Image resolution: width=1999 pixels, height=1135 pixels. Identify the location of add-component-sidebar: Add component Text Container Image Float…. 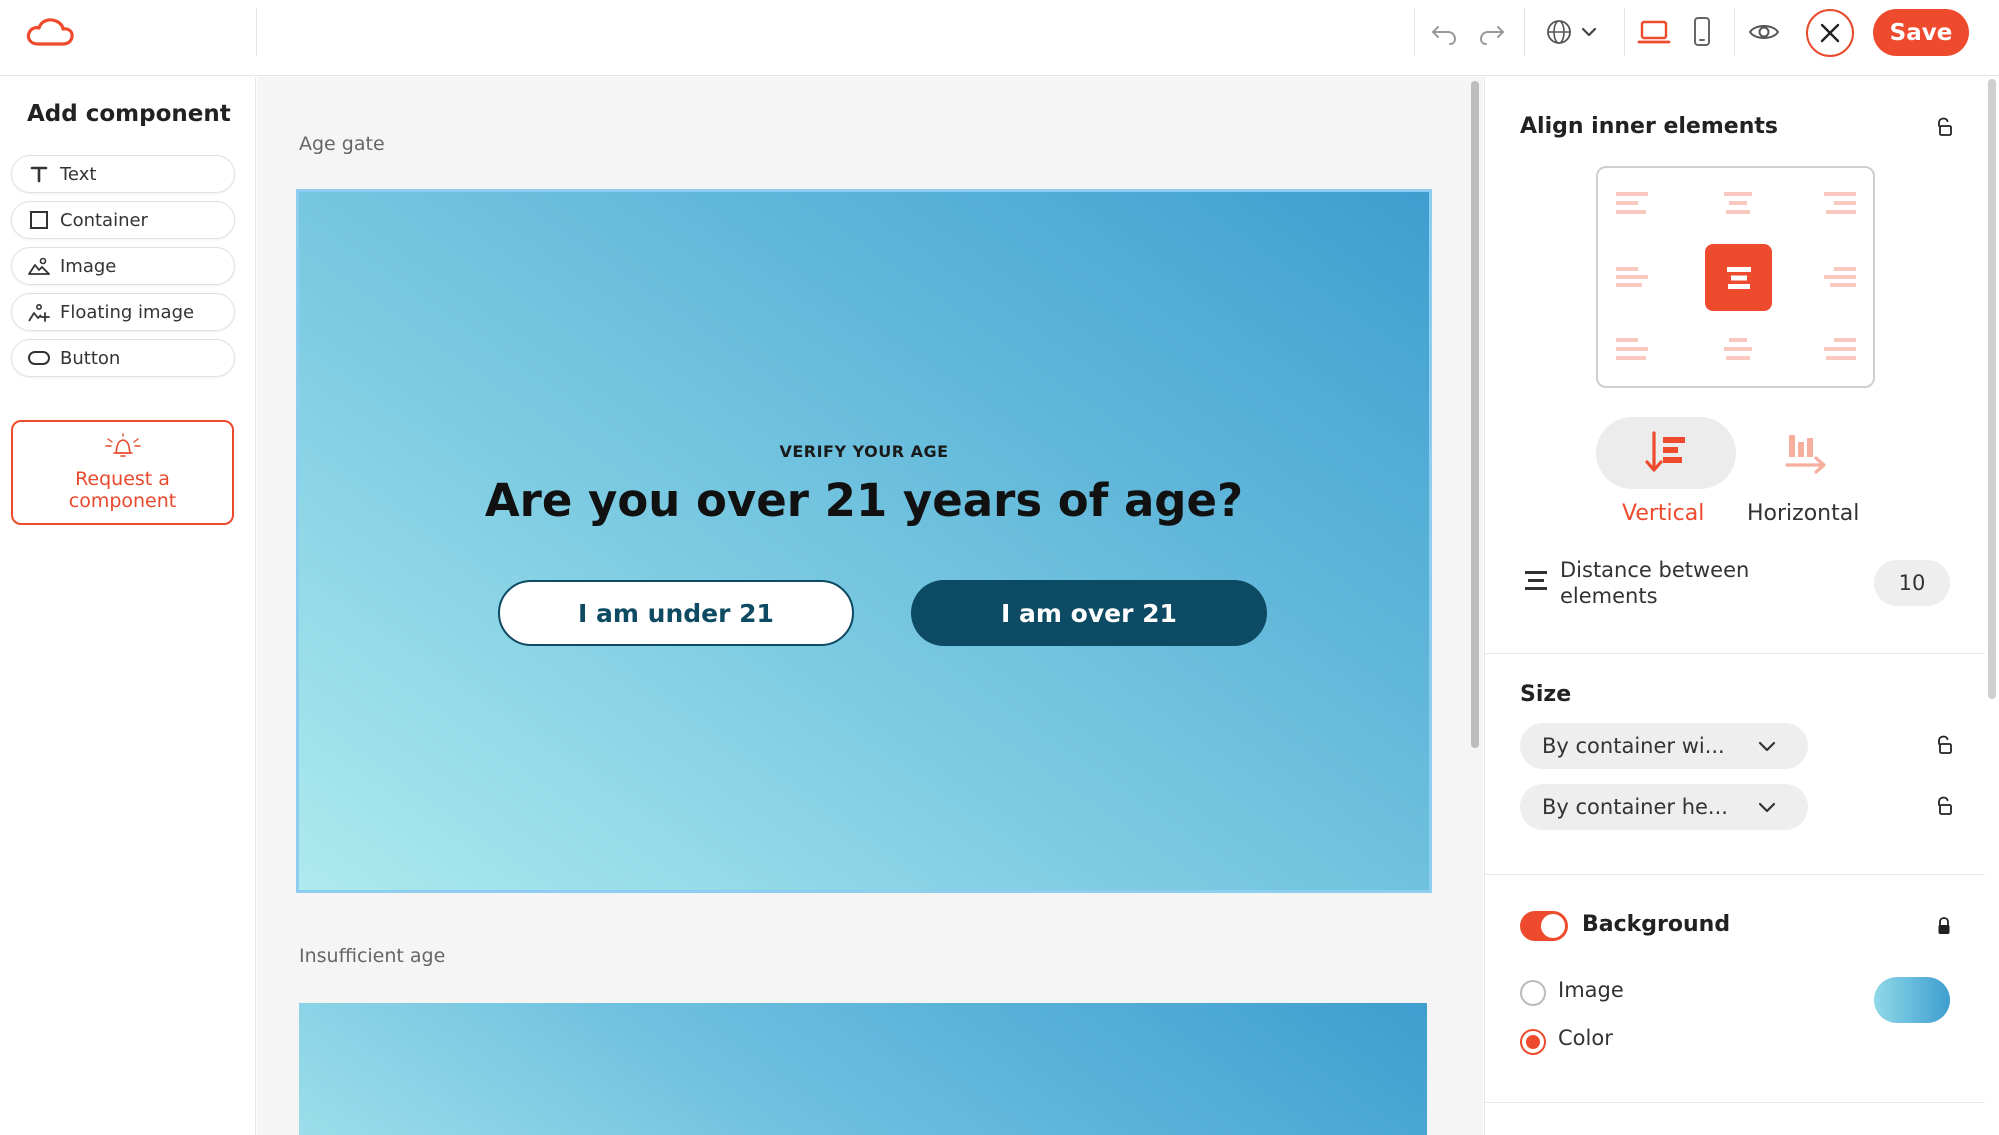
(128, 606).